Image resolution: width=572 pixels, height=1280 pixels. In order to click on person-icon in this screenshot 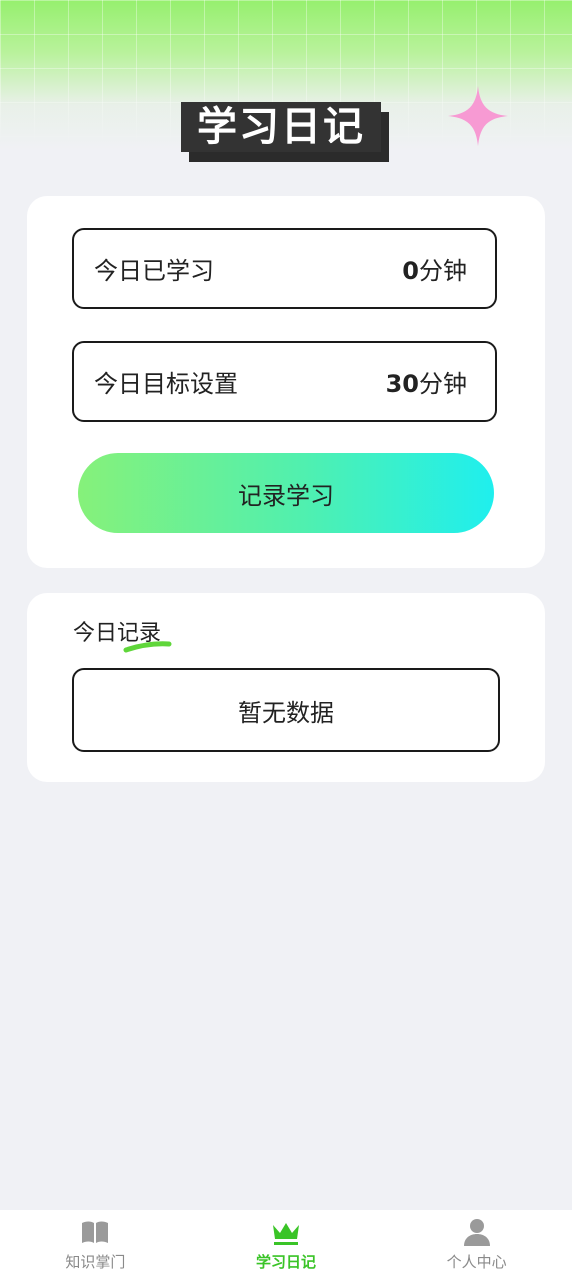, I will do `click(476, 1232)`.